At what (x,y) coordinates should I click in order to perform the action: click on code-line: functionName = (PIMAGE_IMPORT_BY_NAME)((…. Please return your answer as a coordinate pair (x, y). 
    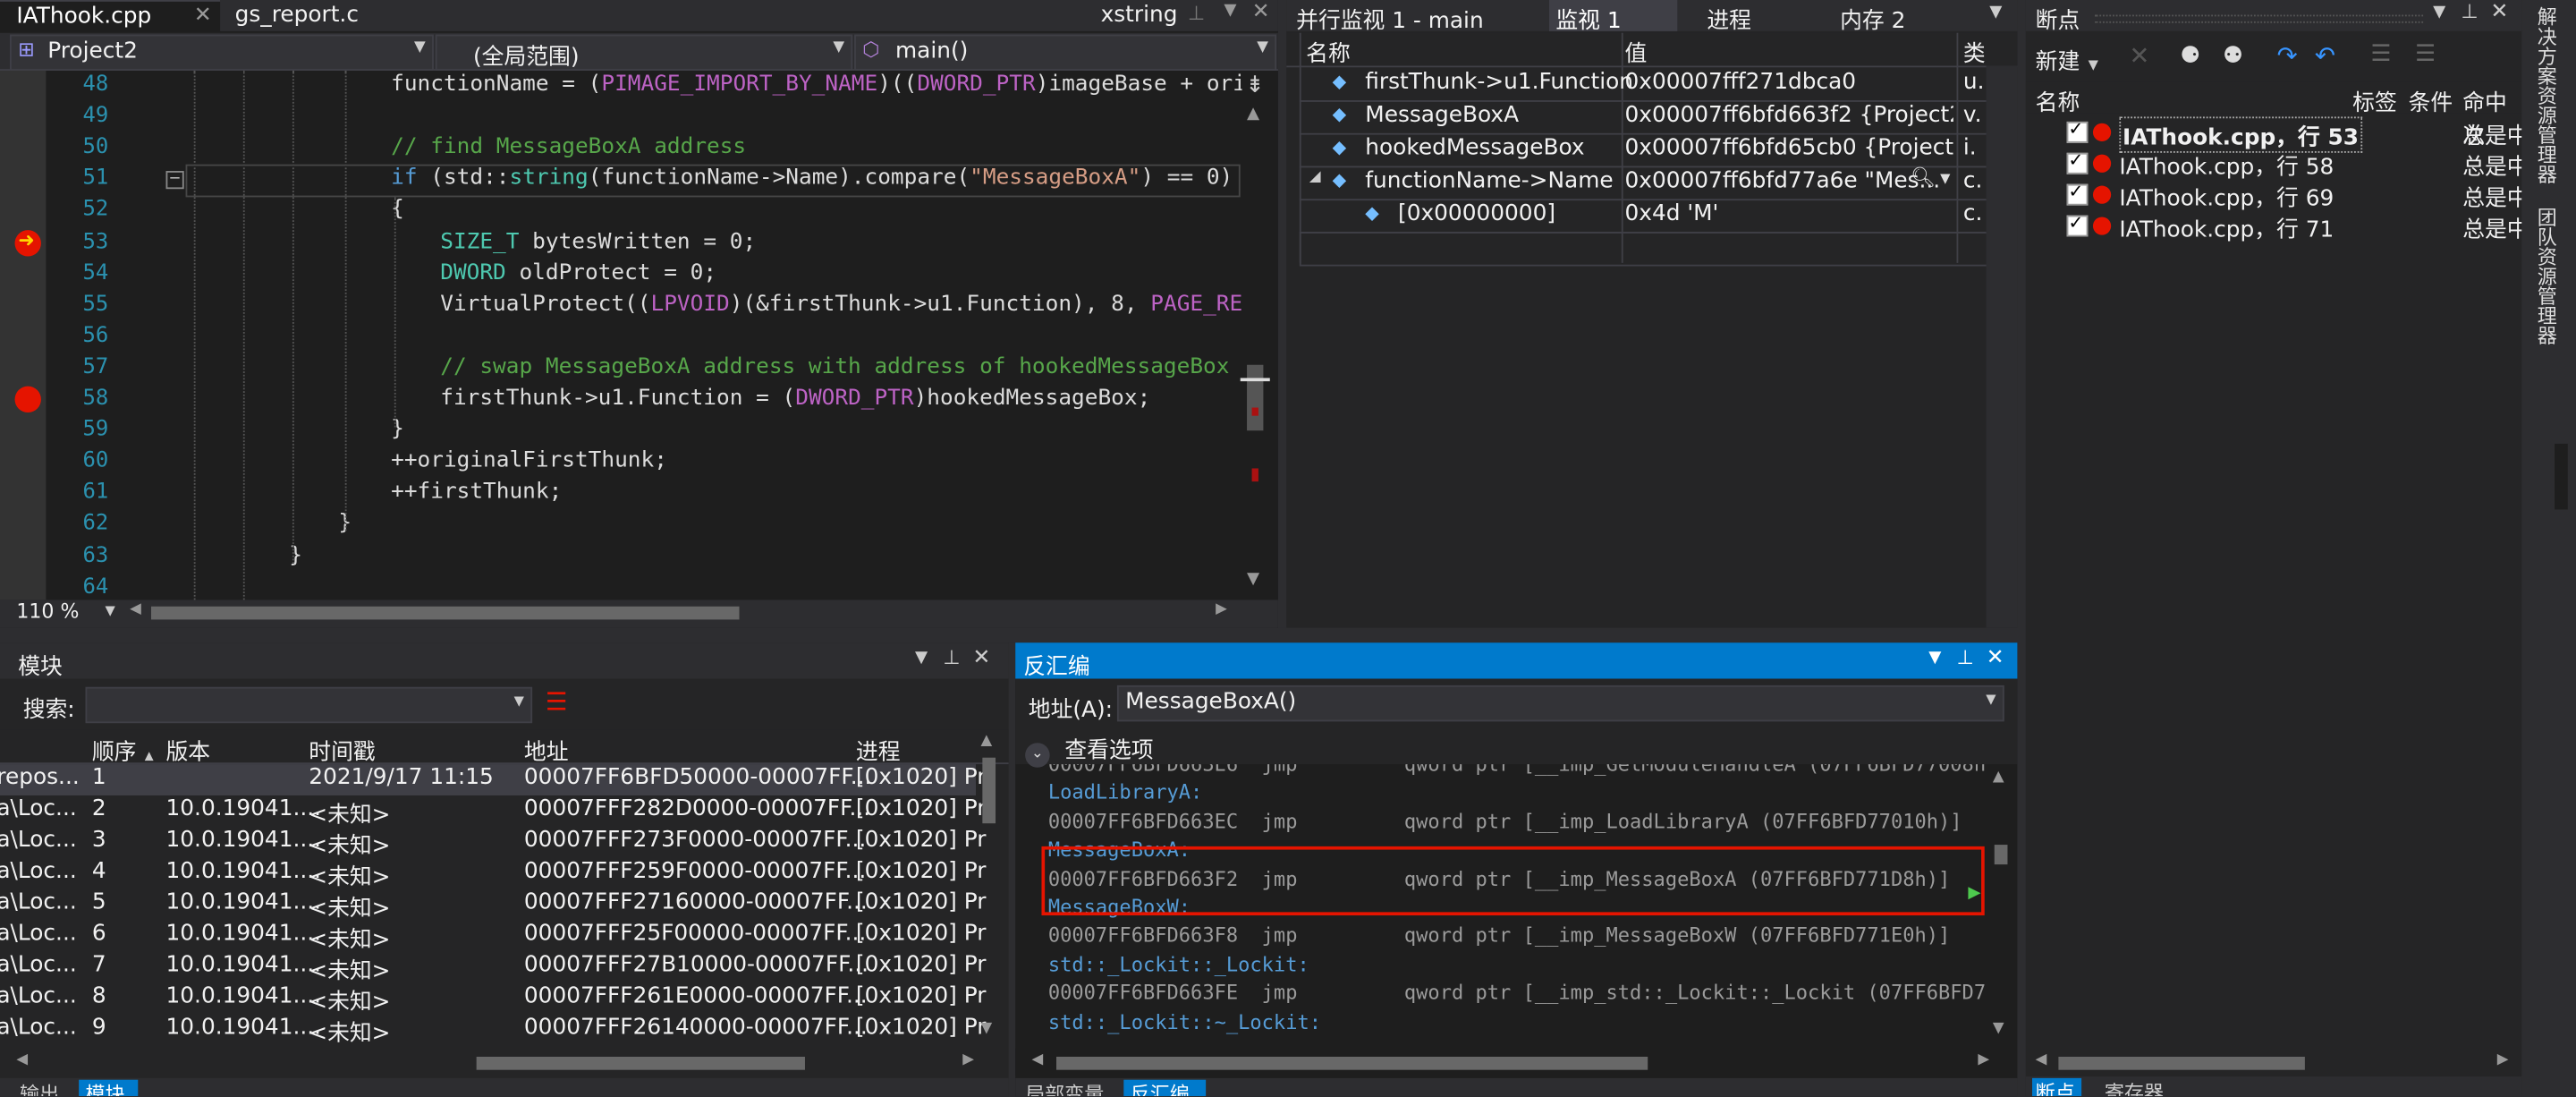
    Looking at the image, I should click on (825, 85).